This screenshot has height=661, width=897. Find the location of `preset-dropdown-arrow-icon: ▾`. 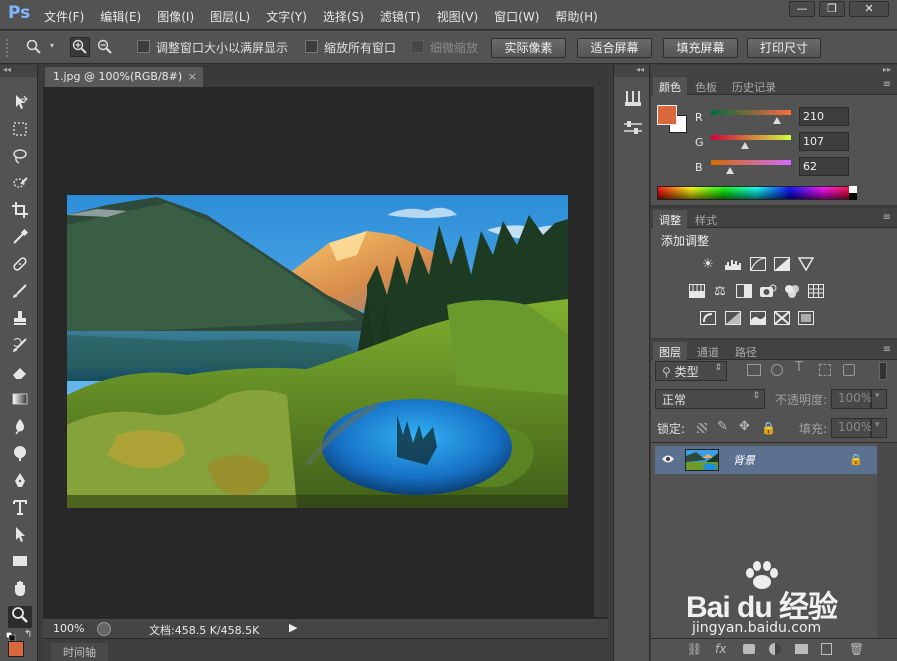

preset-dropdown-arrow-icon: ▾ is located at coordinates (52, 45).